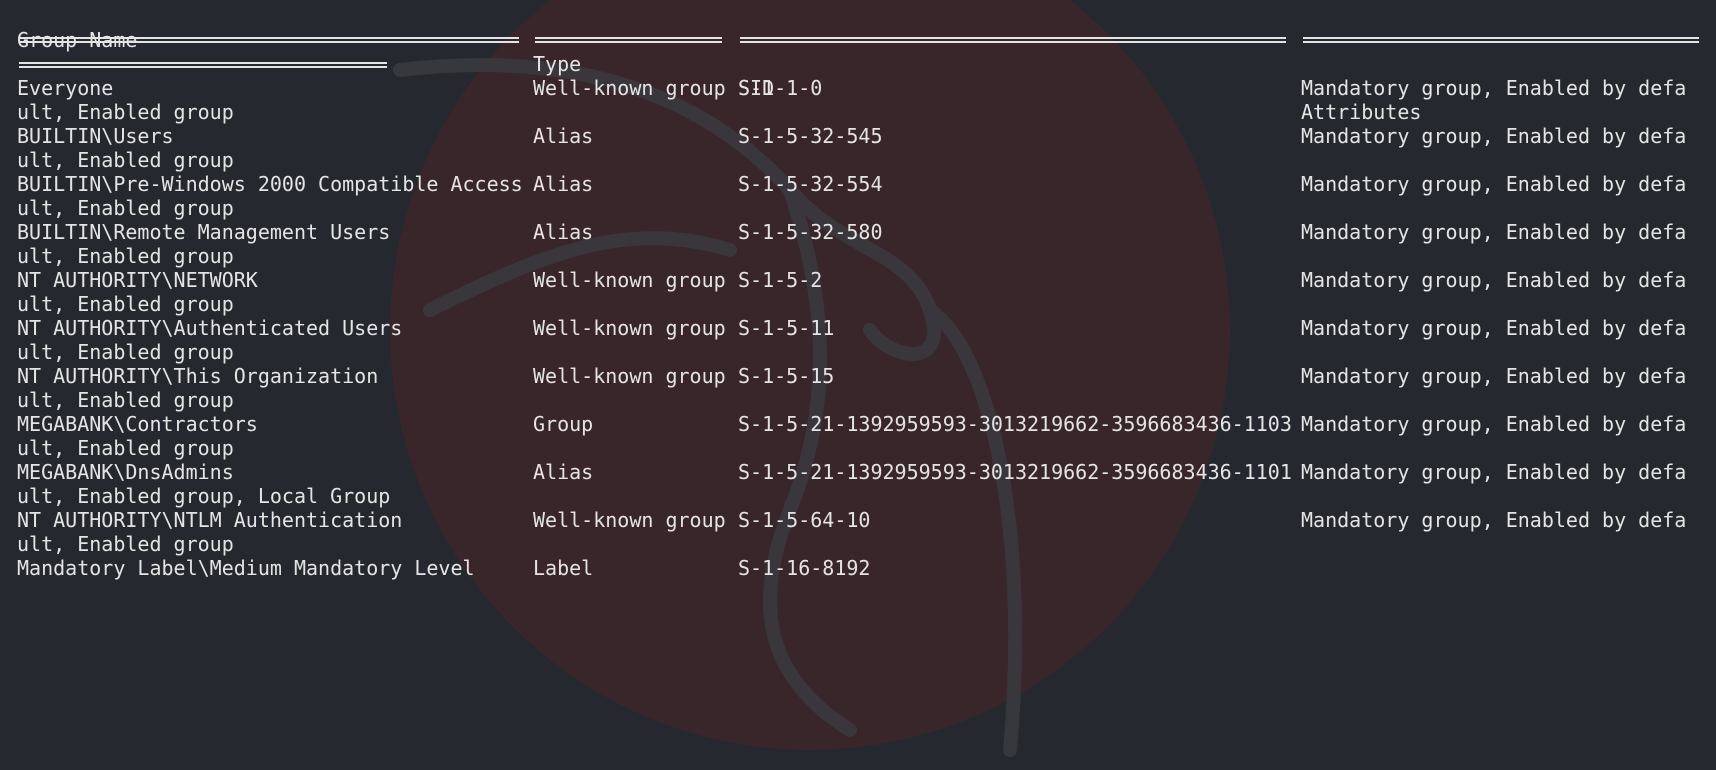 This screenshot has width=1716, height=770. I want to click on sid-cell: S-1-5-15, so click(786, 376).